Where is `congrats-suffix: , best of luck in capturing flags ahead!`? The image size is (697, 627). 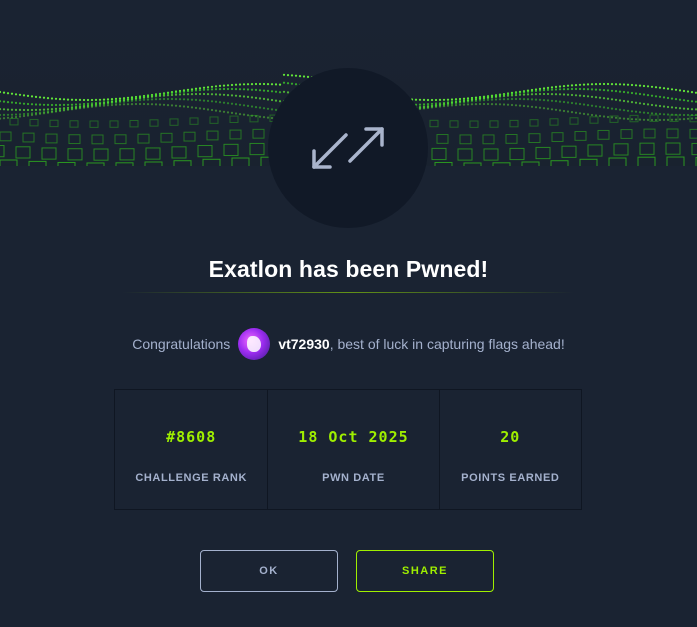
congrats-suffix: , best of luck in capturing flags ahead! is located at coordinates (447, 344).